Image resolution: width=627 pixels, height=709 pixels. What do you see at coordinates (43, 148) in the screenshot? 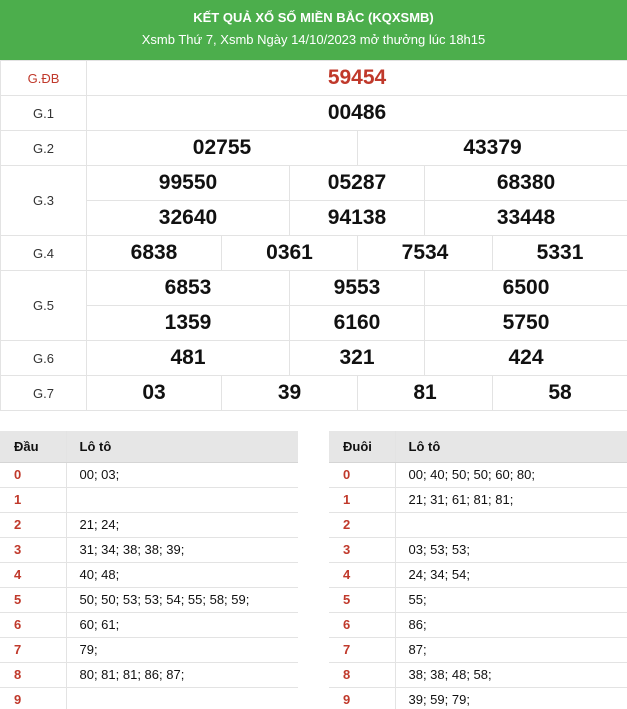
I see `prize-label: G.2` at bounding box center [43, 148].